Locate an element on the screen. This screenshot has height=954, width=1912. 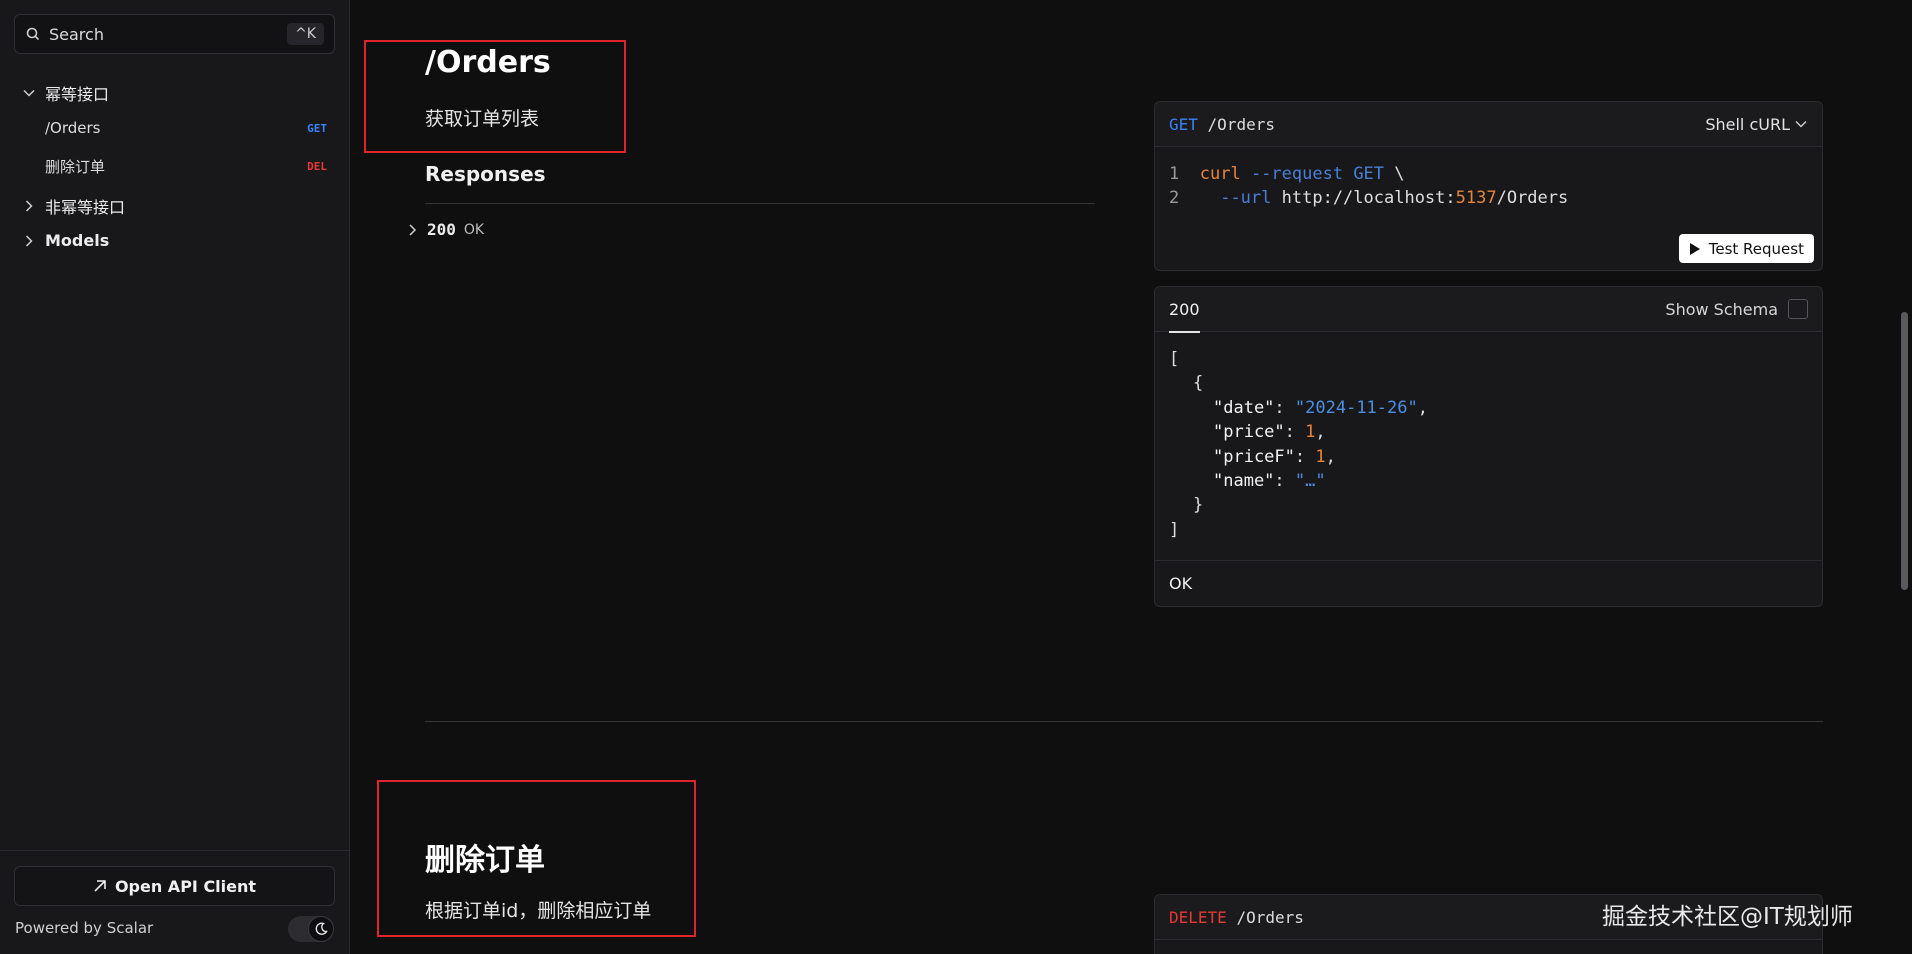
show-schema-checkbox is located at coordinates (1798, 309).